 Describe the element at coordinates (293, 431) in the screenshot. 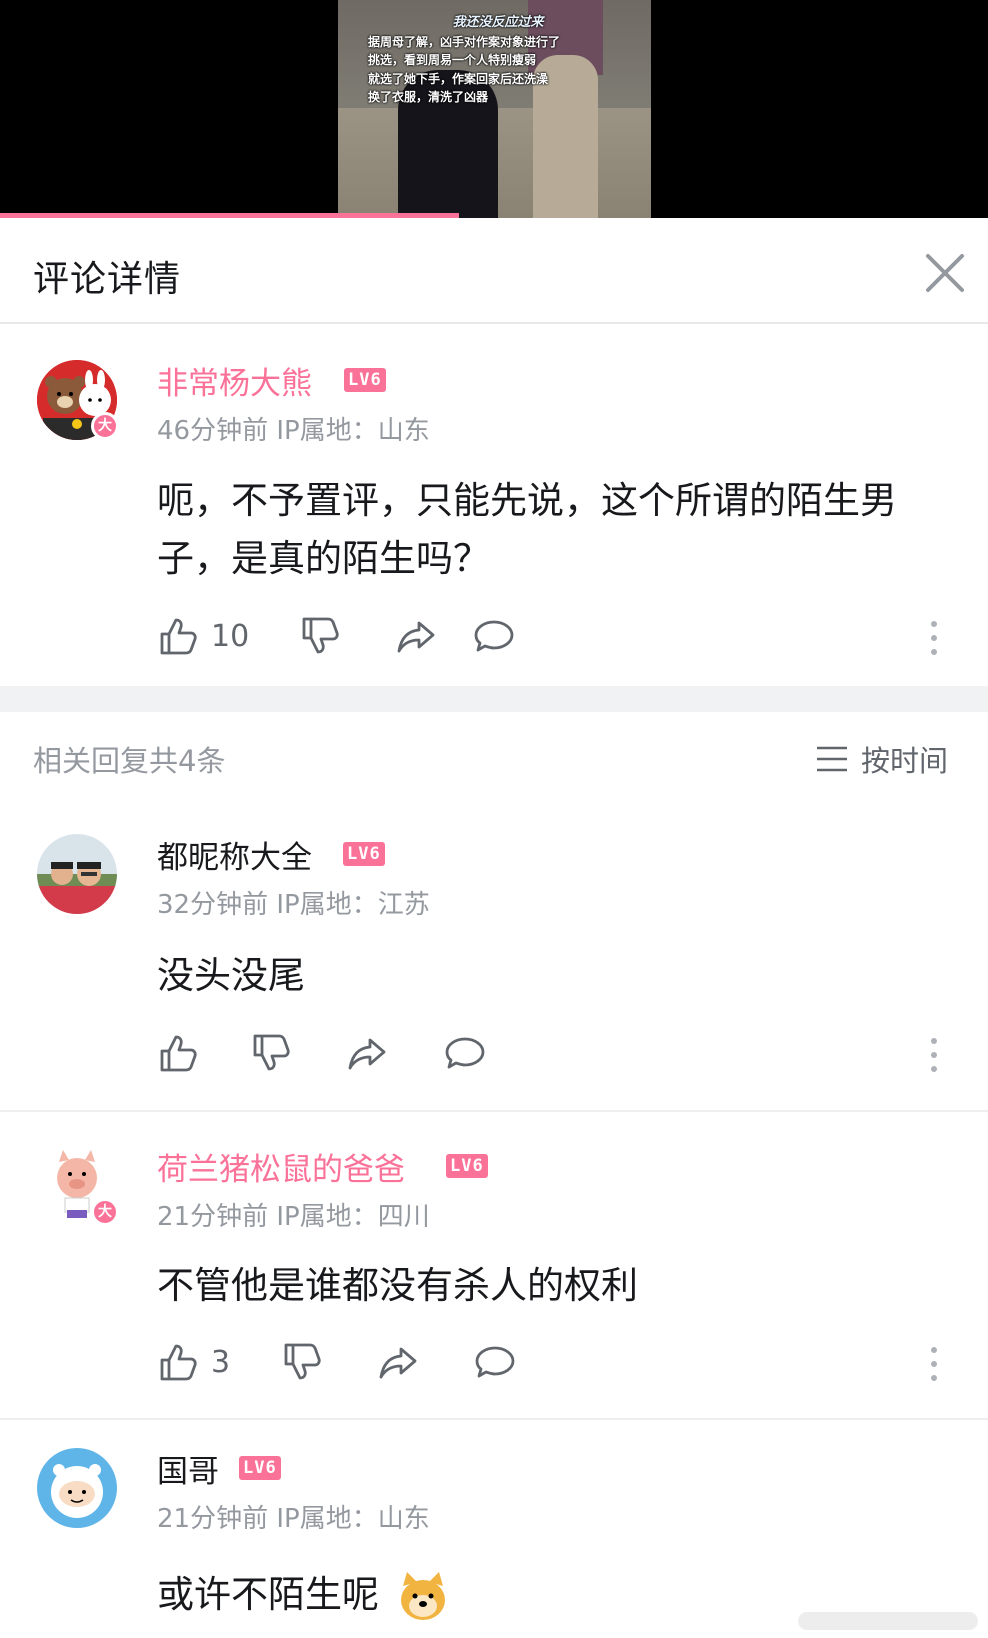

I see `comment-meta: 46分钟前 IP属地：山东` at that location.